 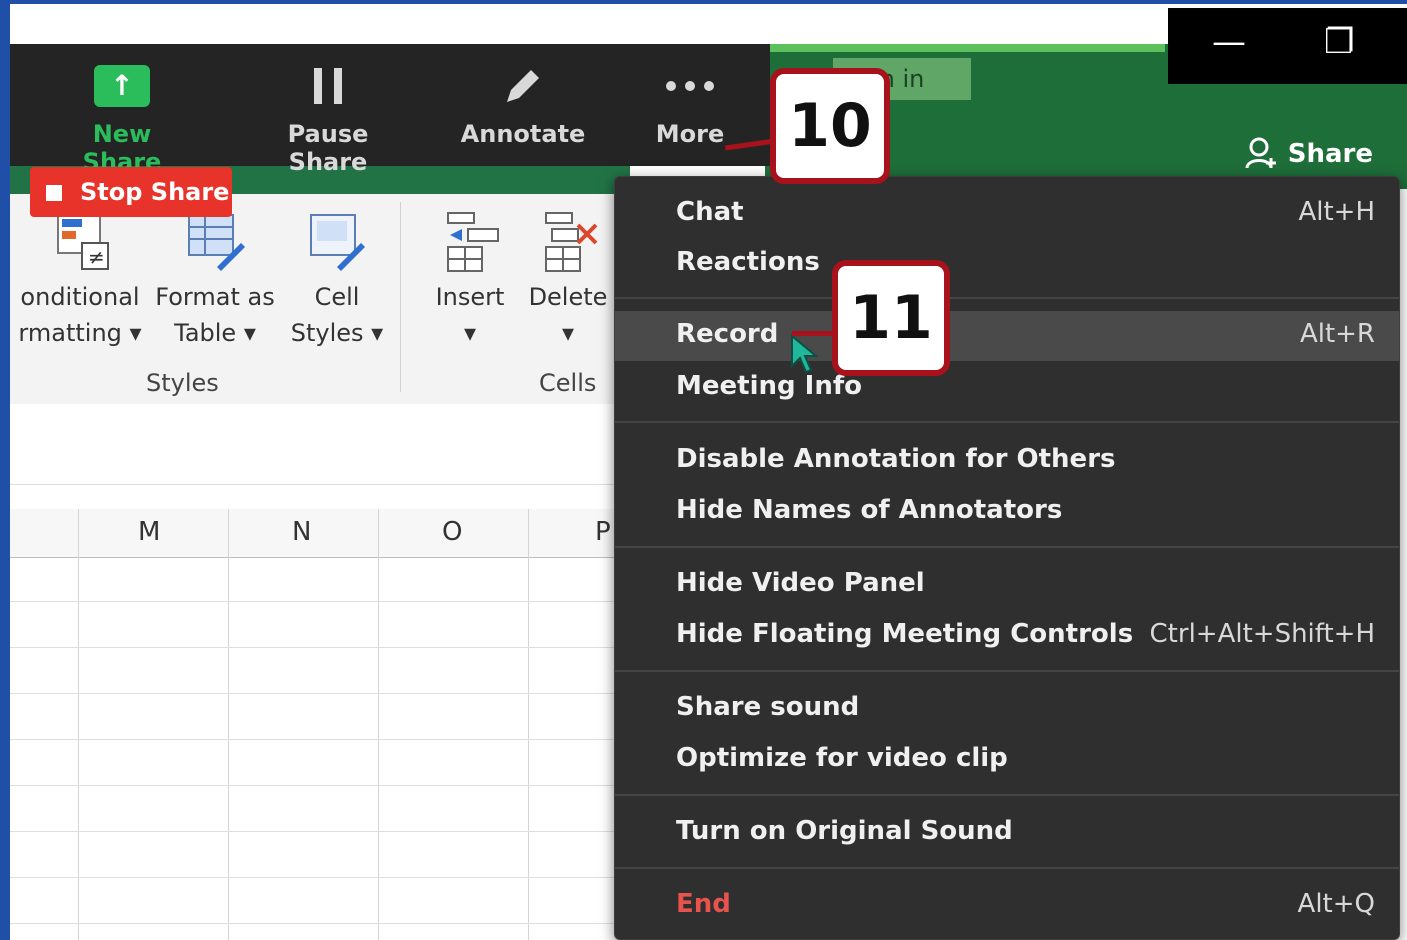 What do you see at coordinates (215, 280) in the screenshot?
I see `format-as-table-button: Format as Table ▾` at bounding box center [215, 280].